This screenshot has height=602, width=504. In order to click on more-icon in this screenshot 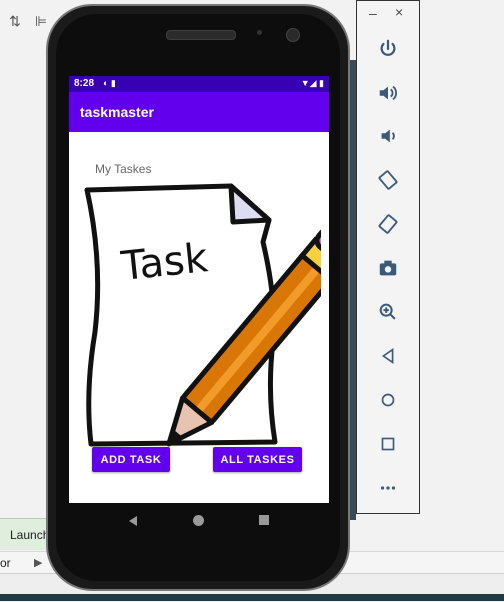, I will do `click(388, 488)`.